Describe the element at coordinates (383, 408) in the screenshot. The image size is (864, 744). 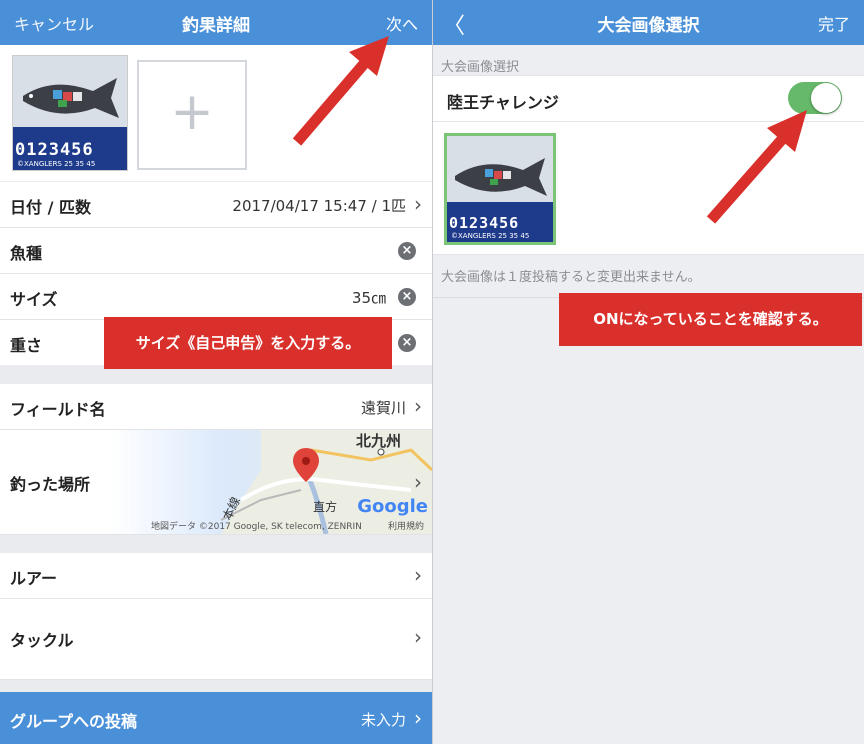
I see `field-value: 遠賀川` at that location.